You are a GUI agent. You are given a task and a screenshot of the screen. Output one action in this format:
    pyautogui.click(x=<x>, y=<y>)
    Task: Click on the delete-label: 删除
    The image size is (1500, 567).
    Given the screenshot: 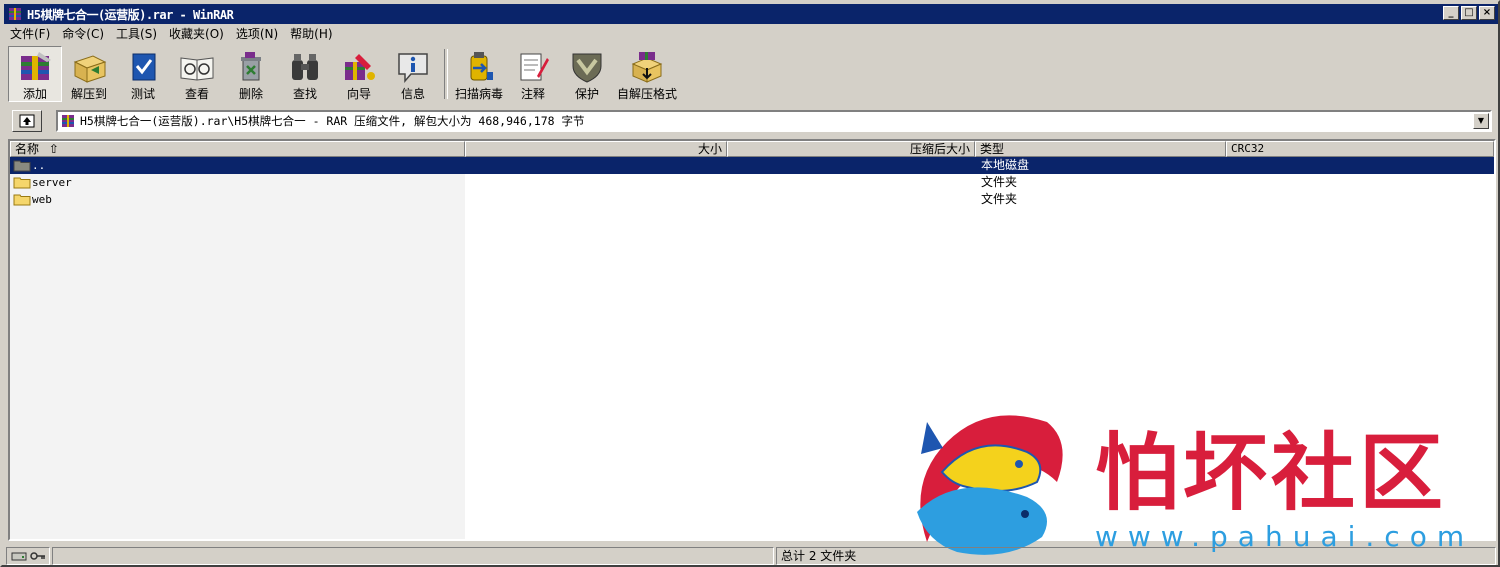 What is the action you would take?
    pyautogui.click(x=250, y=94)
    